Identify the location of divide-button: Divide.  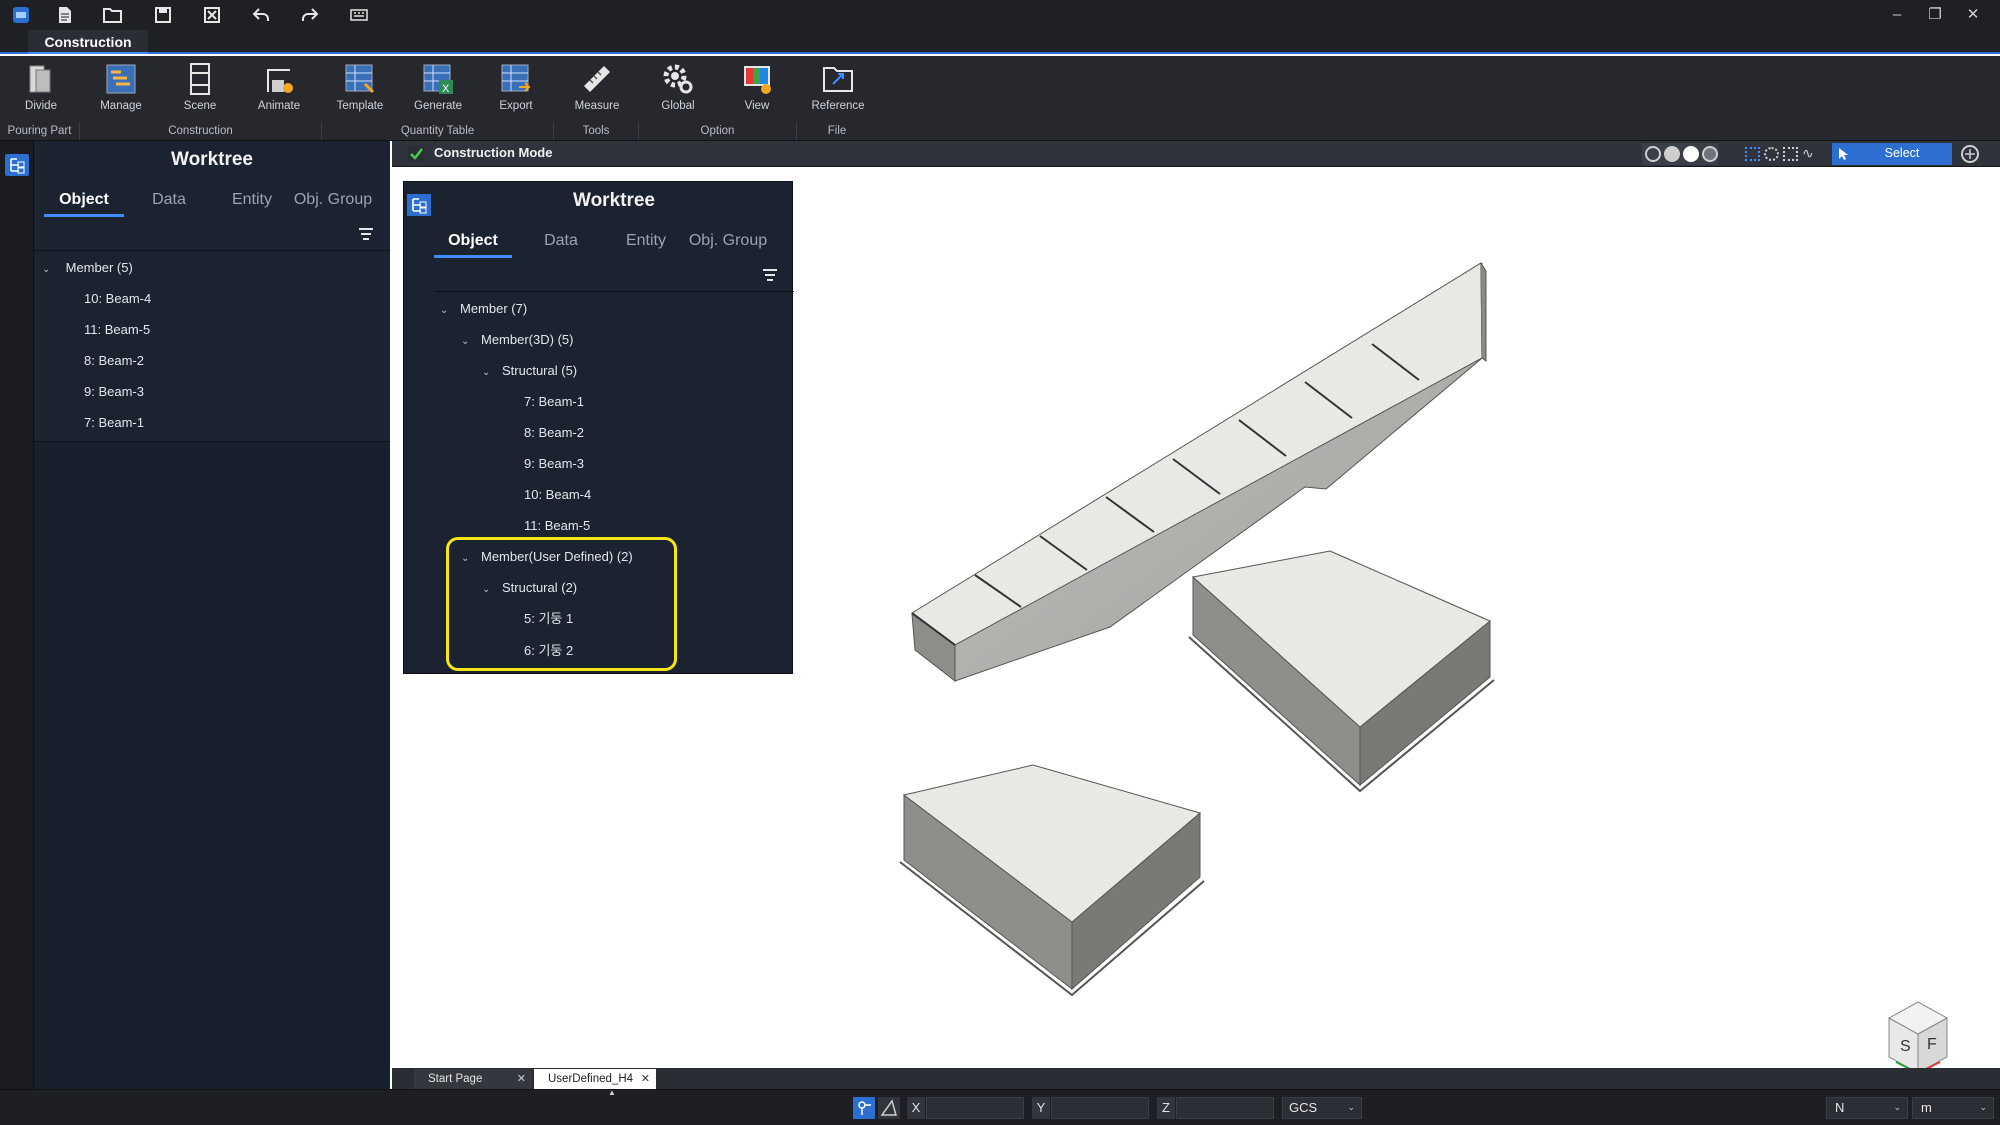
(41, 91).